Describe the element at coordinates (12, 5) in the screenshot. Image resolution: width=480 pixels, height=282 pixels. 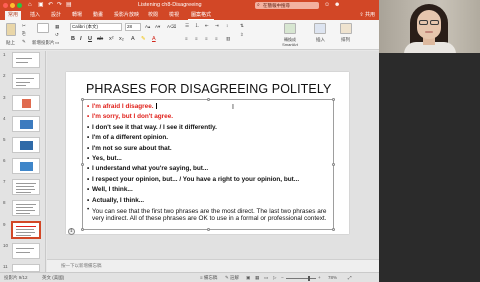
I see `minimize-window-button` at that location.